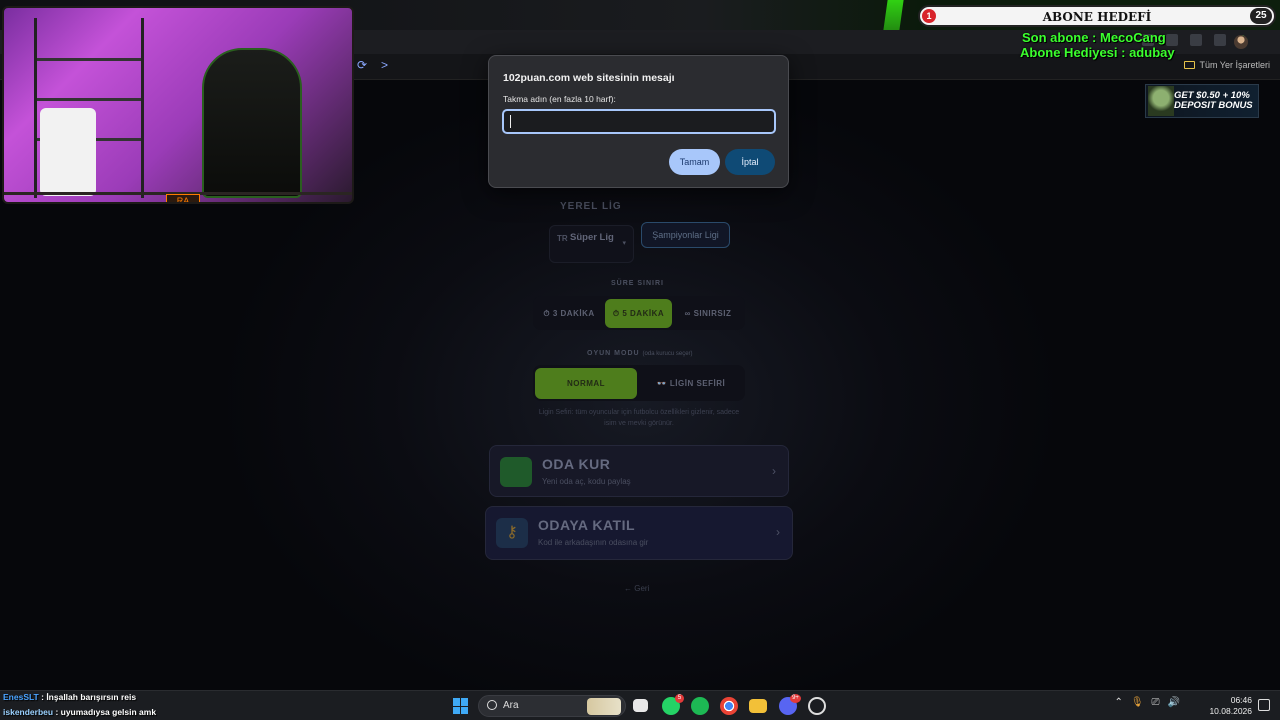 This screenshot has height=720, width=1280. I want to click on ok-button: Tamam, so click(694, 162).